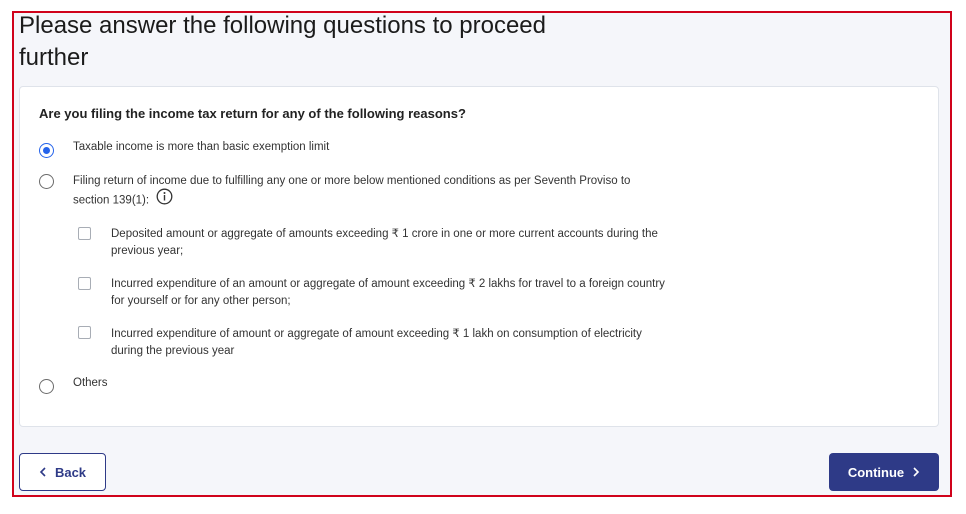 Image resolution: width=966 pixels, height=514 pixels. What do you see at coordinates (90, 383) in the screenshot?
I see `option-label-others: Others` at bounding box center [90, 383].